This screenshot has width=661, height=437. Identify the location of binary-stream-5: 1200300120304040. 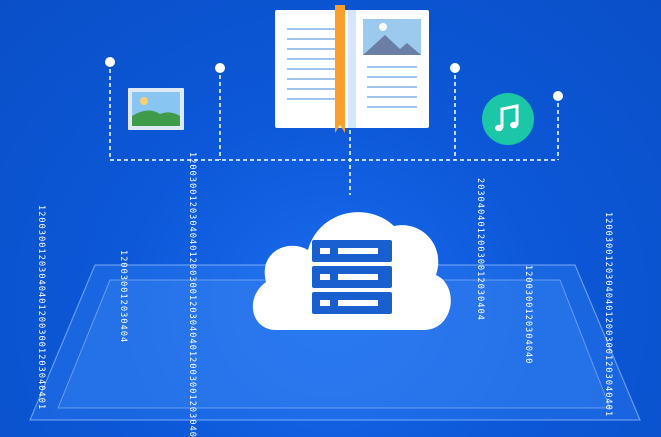
(528, 315).